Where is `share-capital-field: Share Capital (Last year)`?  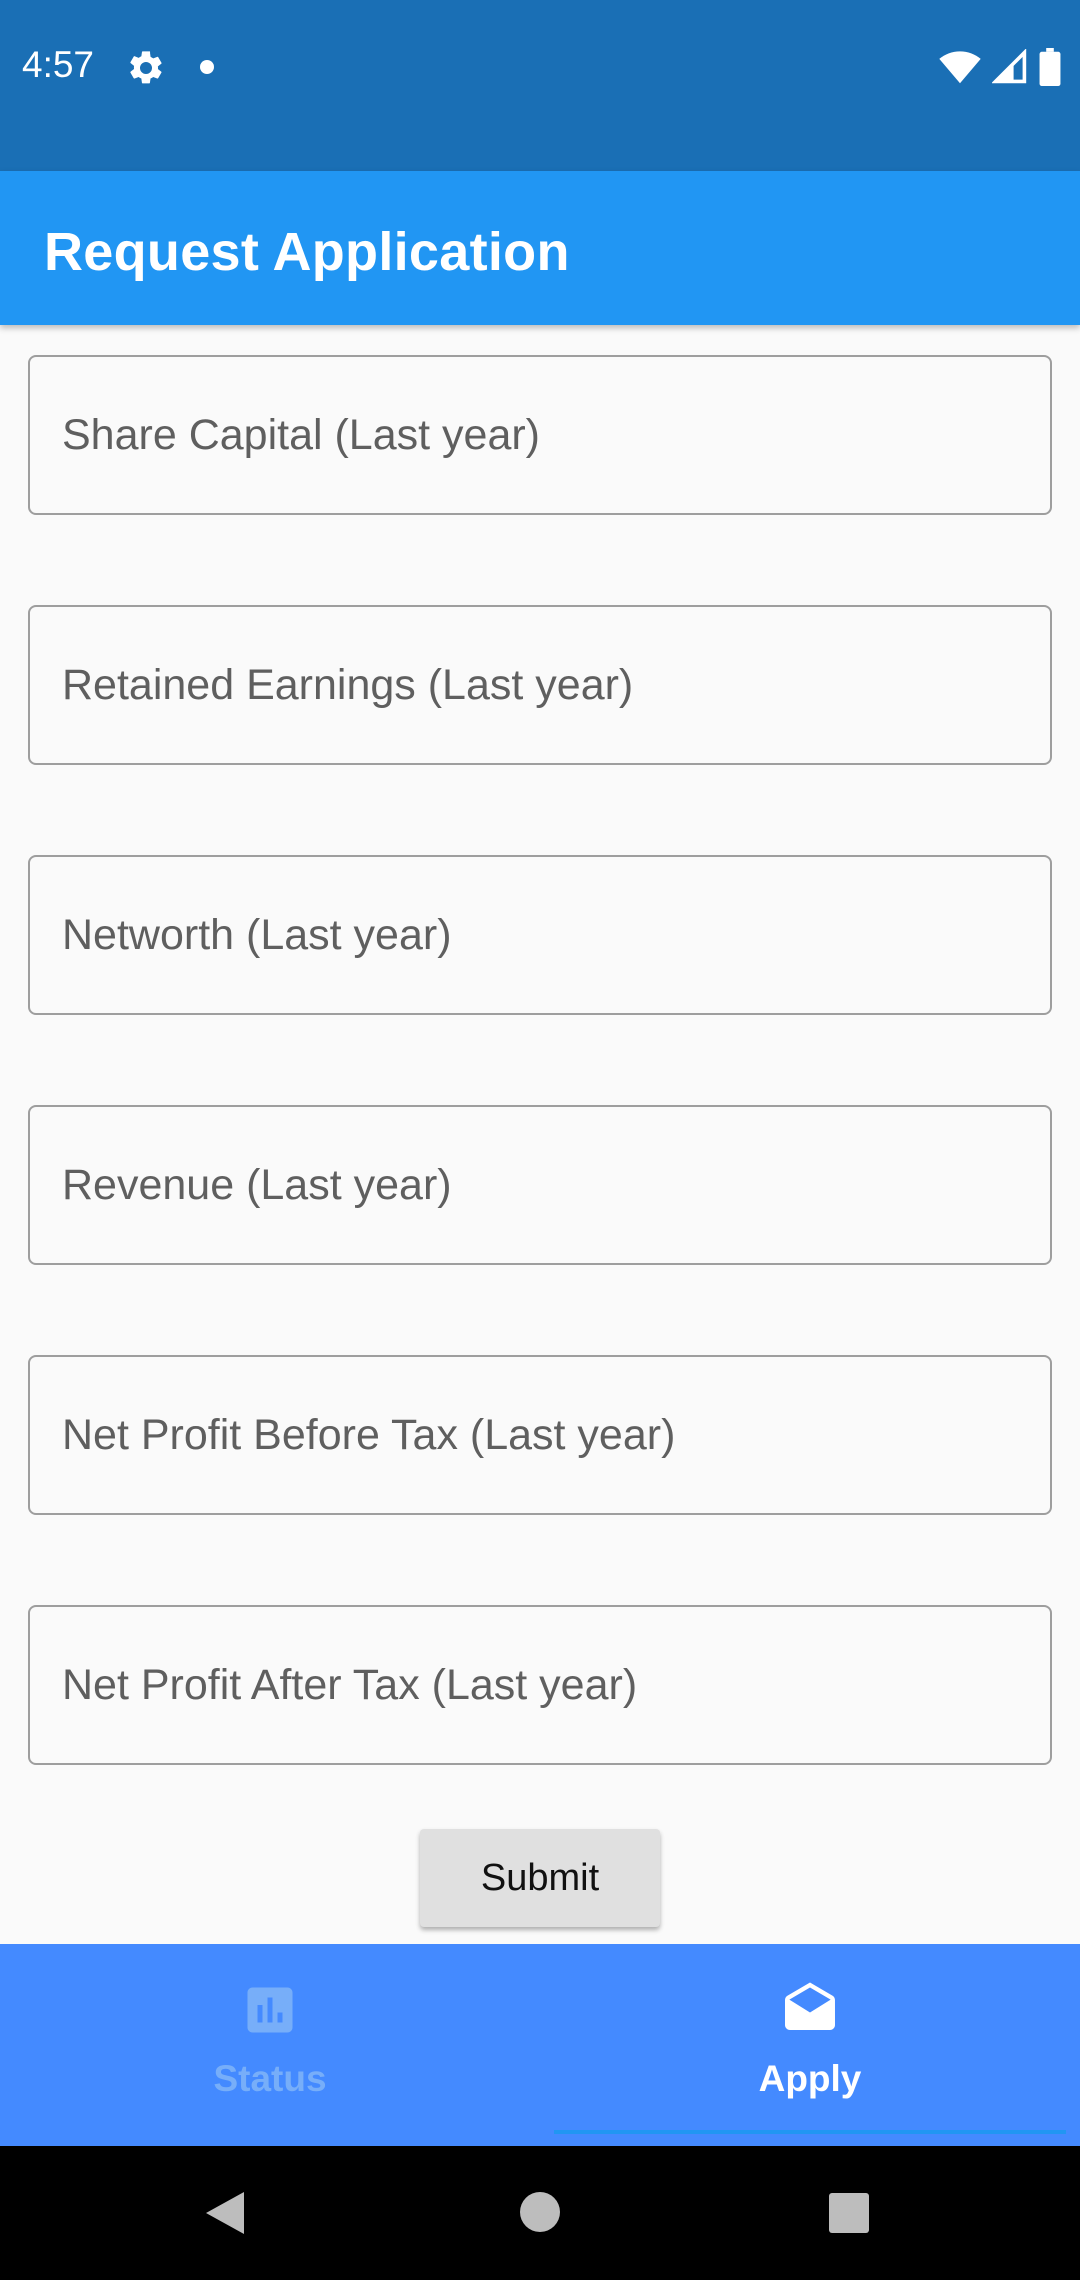
share-capital-field: Share Capital (Last year) is located at coordinates (540, 435).